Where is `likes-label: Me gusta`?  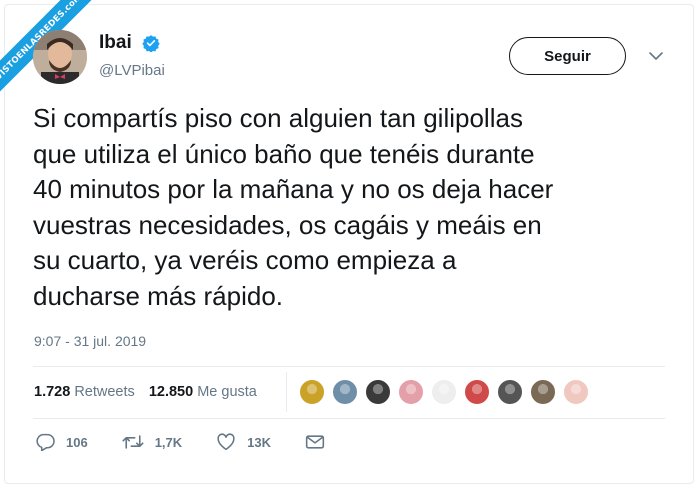
likes-label: Me gusta is located at coordinates (227, 392).